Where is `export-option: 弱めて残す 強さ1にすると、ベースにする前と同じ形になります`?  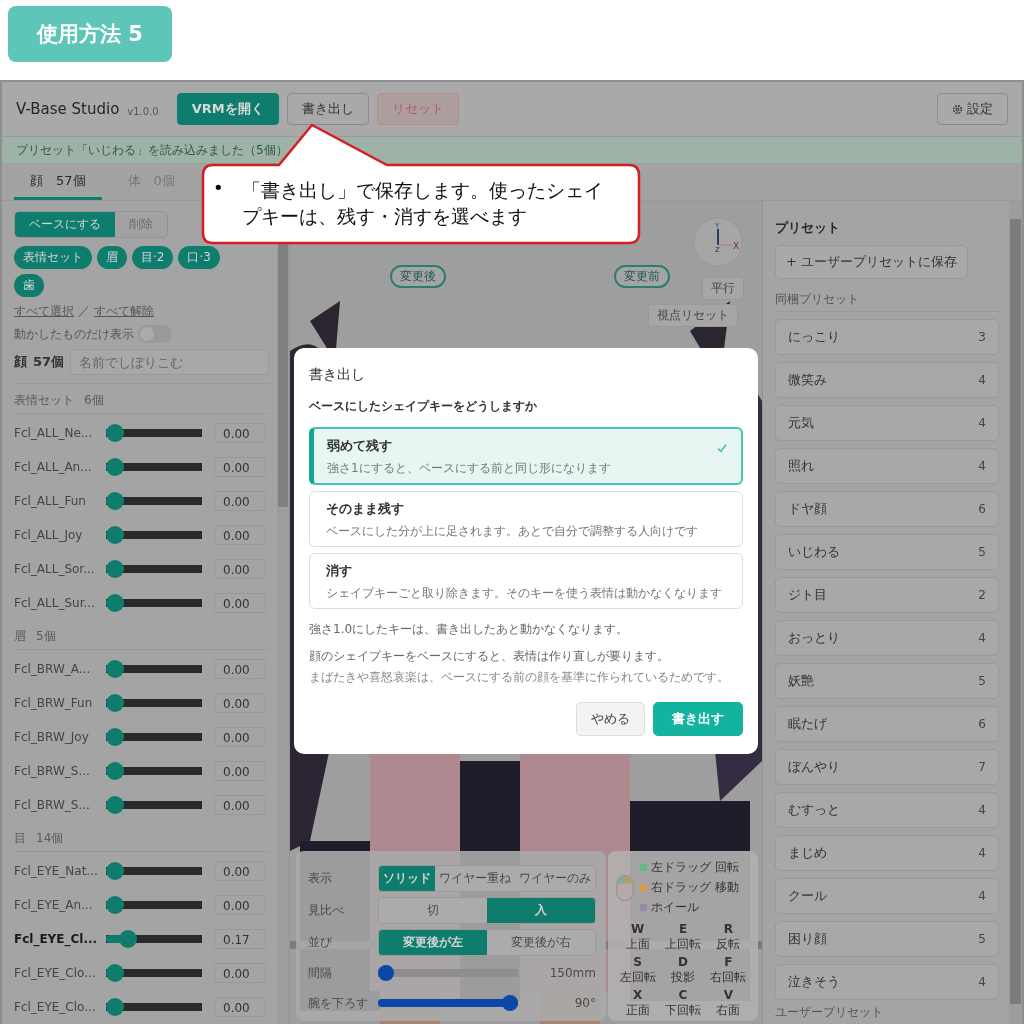 export-option: 弱めて残す 強さ1にすると、ベースにする前と同じ形になります is located at coordinates (526, 456).